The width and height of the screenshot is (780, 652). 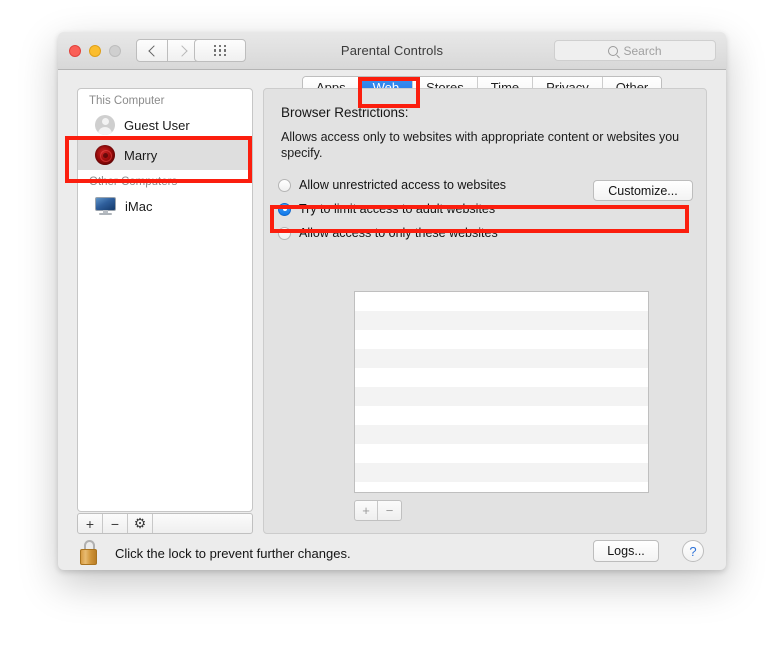 I want to click on remove-user-button: −, so click(x=115, y=523).